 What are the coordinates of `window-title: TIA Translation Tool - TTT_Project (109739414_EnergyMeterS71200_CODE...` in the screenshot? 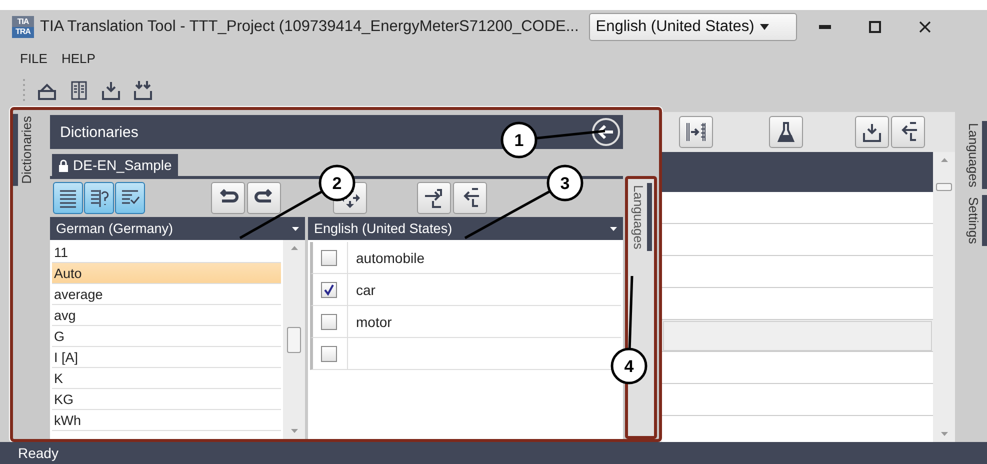 It's located at (309, 27).